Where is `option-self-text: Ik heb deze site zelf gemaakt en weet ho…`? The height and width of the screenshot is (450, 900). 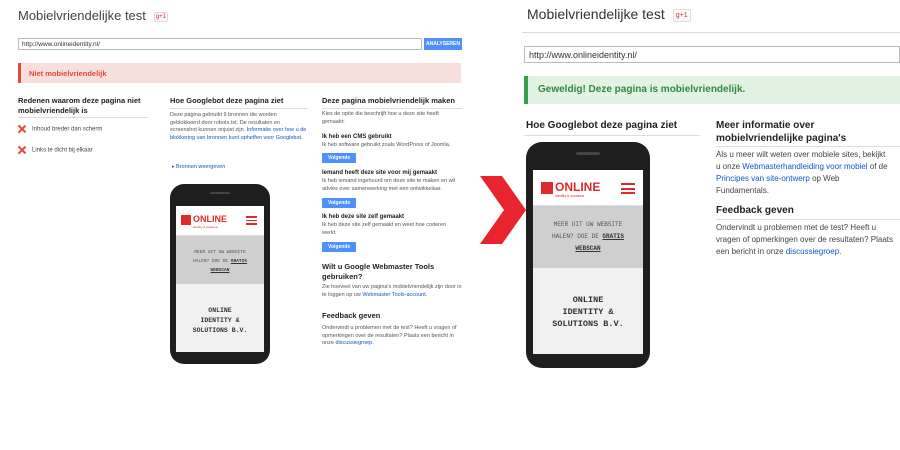 option-self-text: Ik heb deze site zelf gemaakt en weet ho… is located at coordinates (384, 229).